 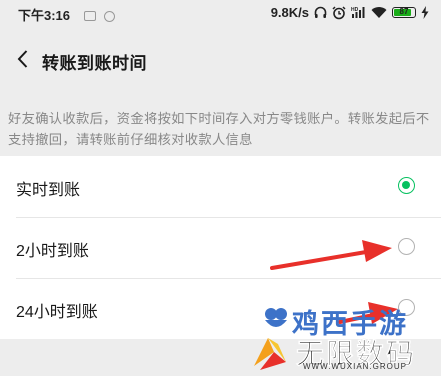 I want to click on option-label: 2小时到账, so click(x=52, y=251).